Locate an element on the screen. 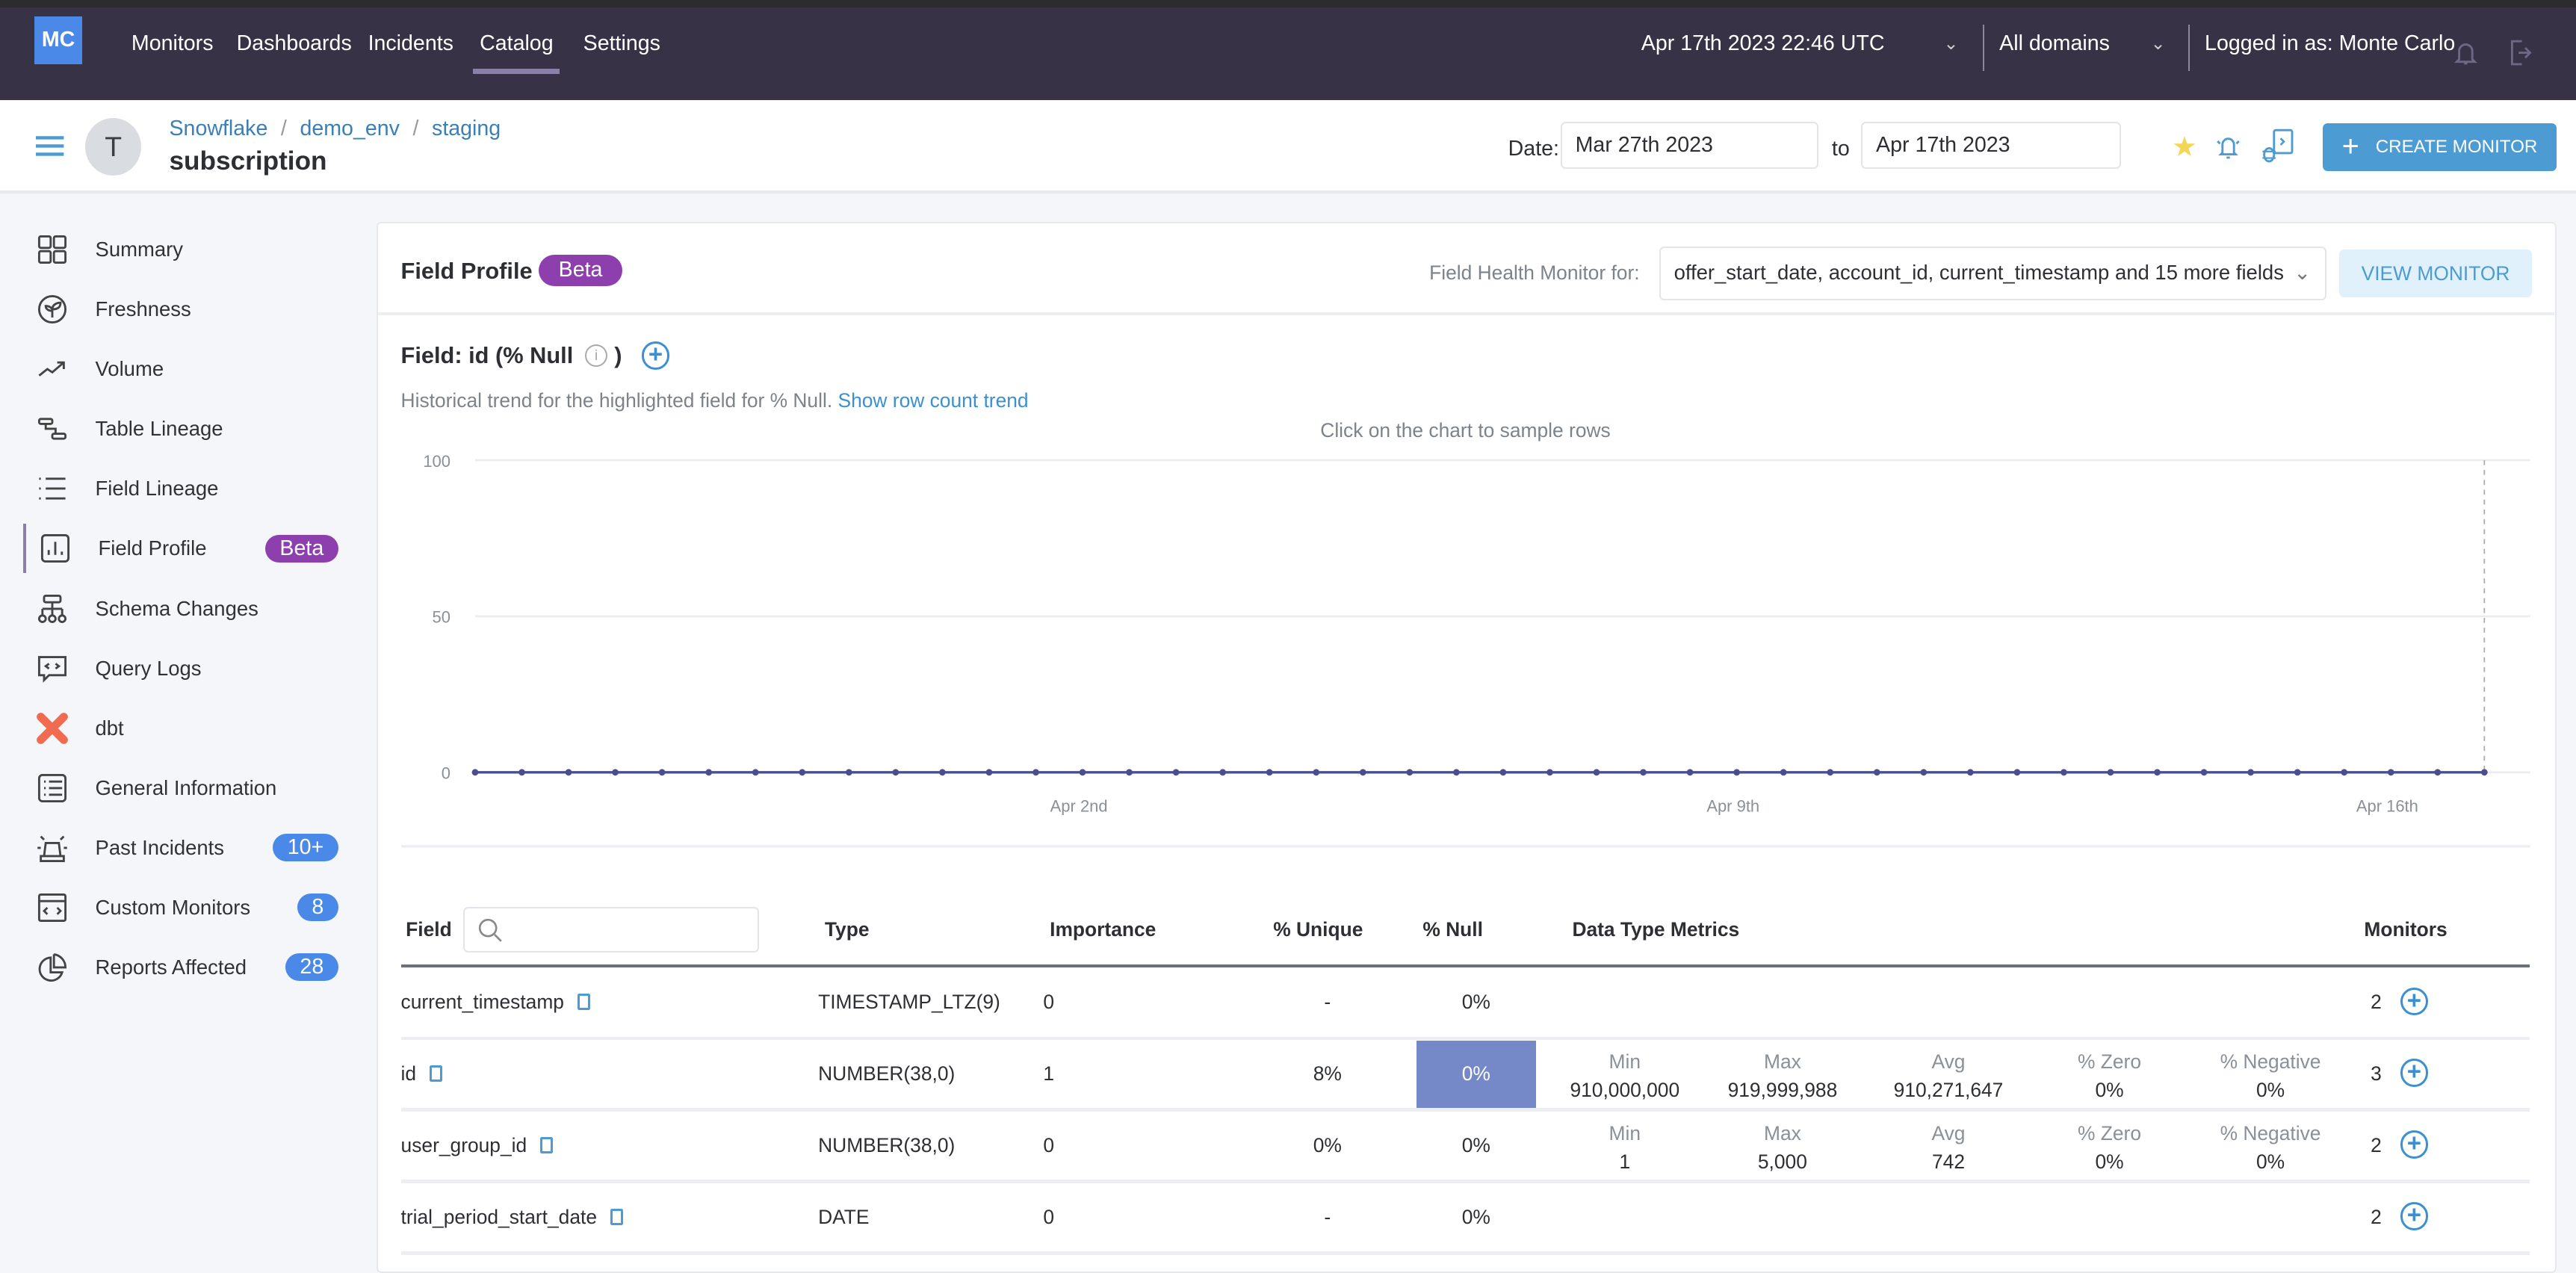  field-title-close: ) is located at coordinates (618, 355).